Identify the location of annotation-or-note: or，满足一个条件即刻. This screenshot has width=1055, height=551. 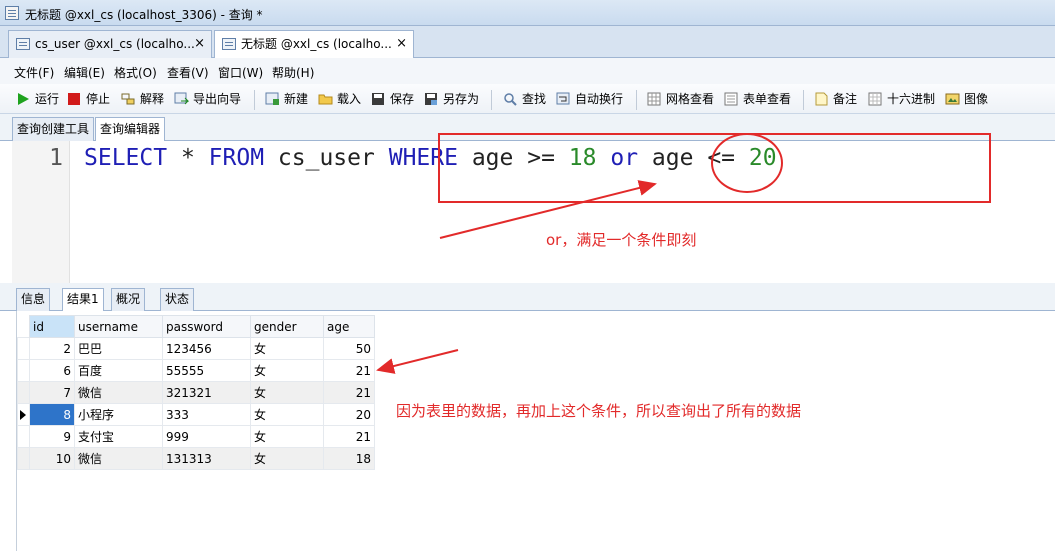
(621, 240).